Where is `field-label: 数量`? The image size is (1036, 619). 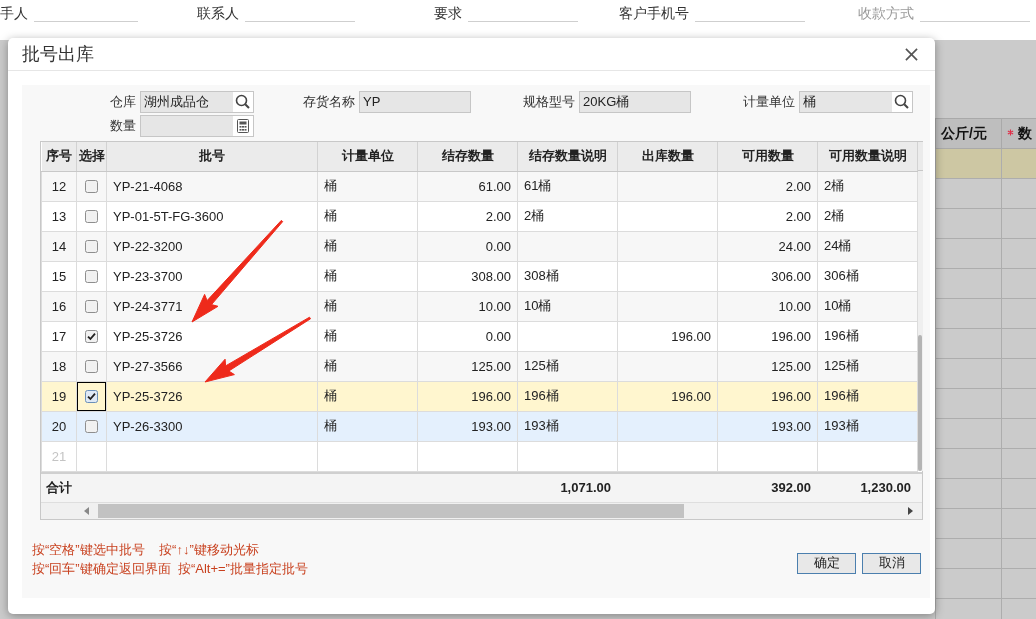
field-label: 数量 is located at coordinates (123, 126).